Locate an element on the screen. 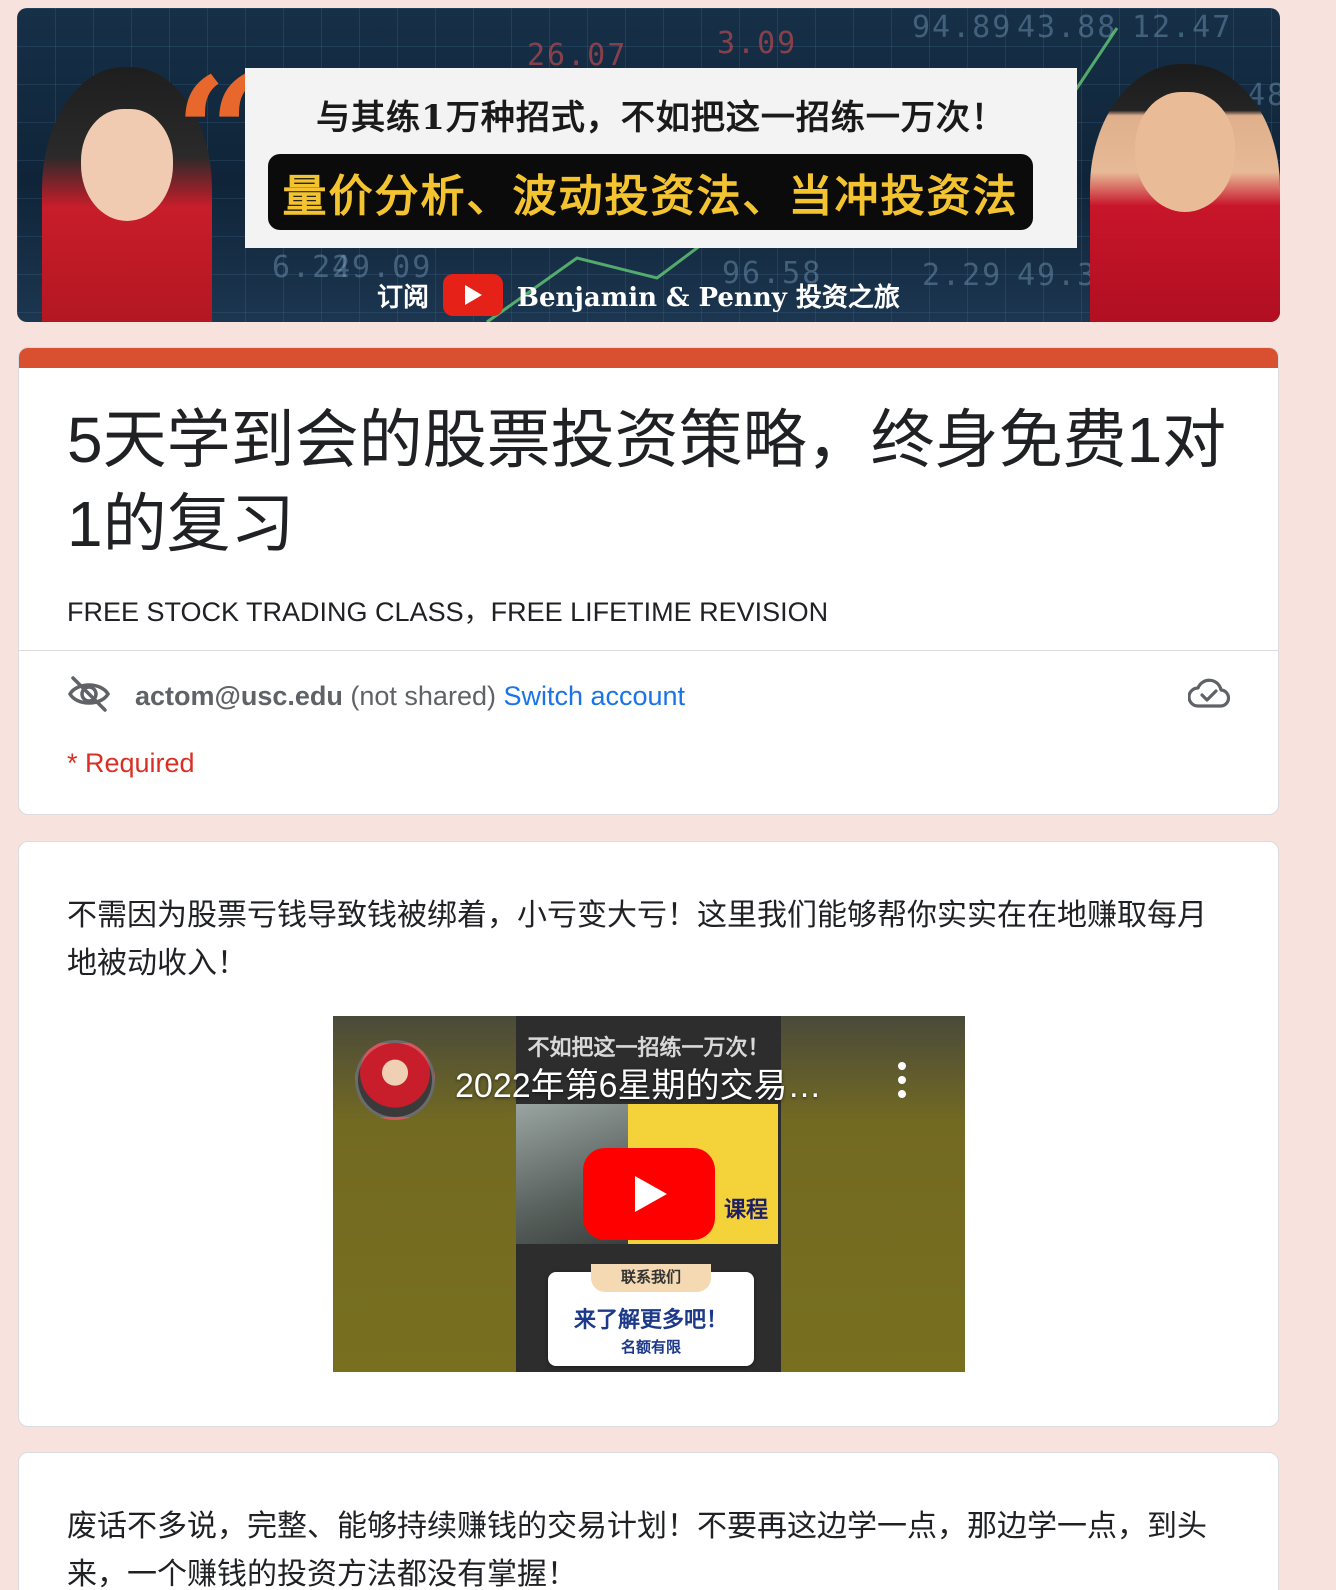 The width and height of the screenshot is (1336, 1590). subscribe-label: 订阅 is located at coordinates (403, 297).